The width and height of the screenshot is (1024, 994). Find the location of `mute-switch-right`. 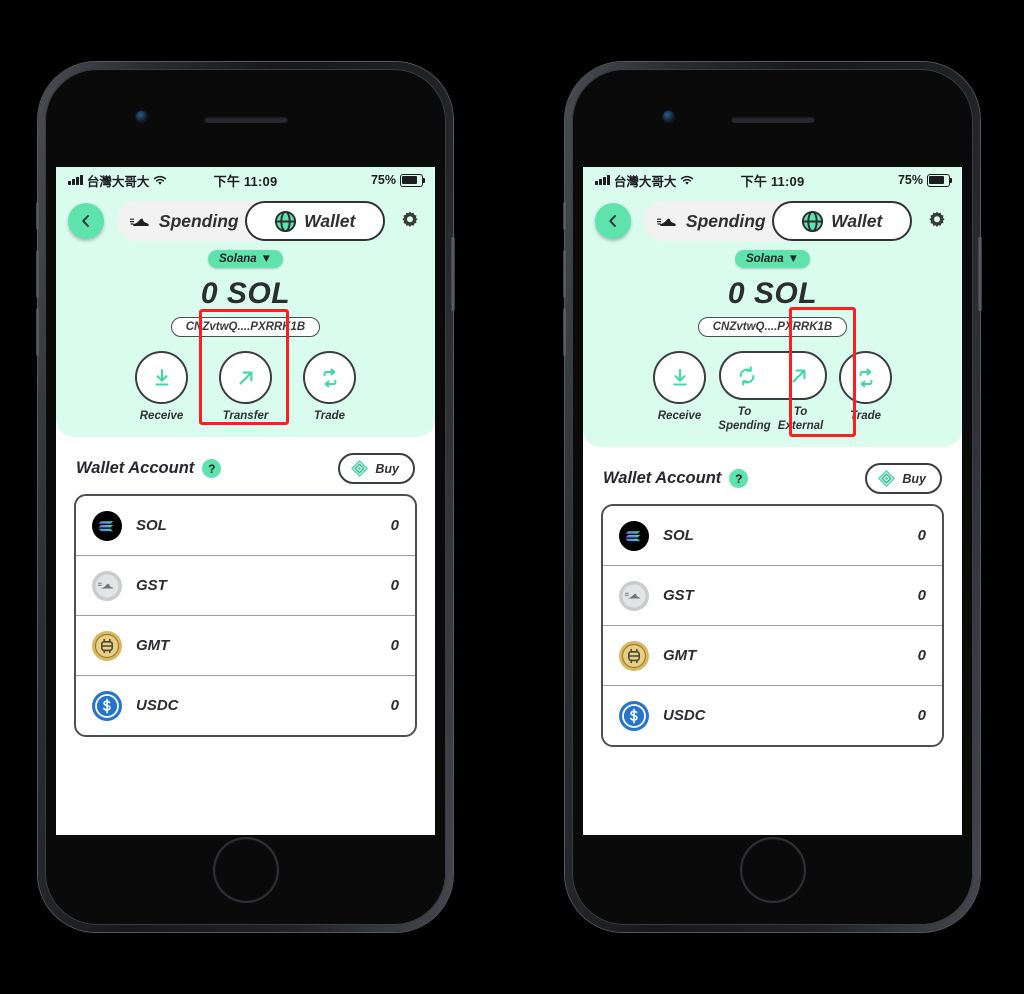

mute-switch-right is located at coordinates (565, 216).